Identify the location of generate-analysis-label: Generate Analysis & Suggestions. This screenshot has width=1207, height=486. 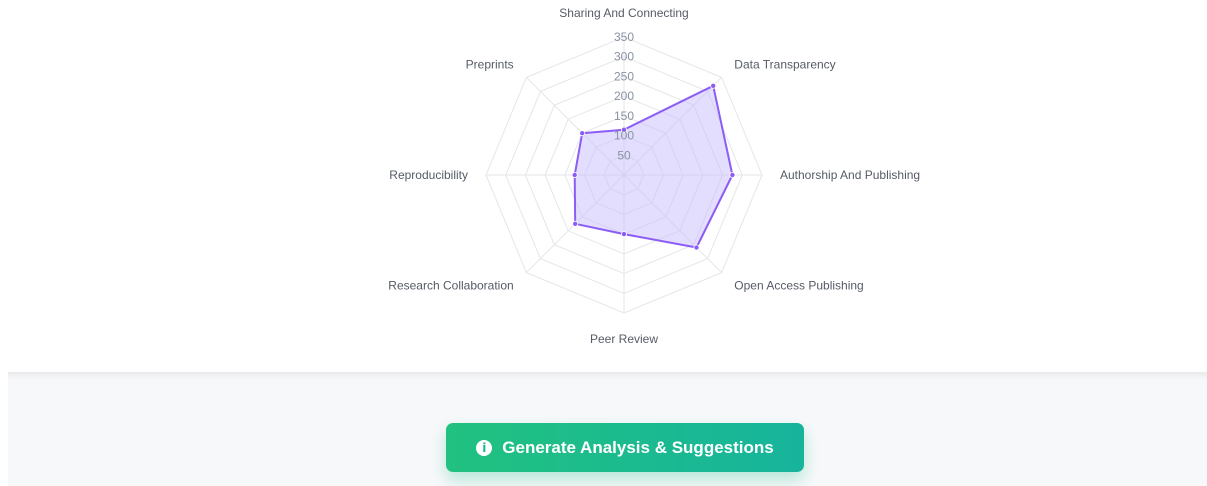
(638, 447).